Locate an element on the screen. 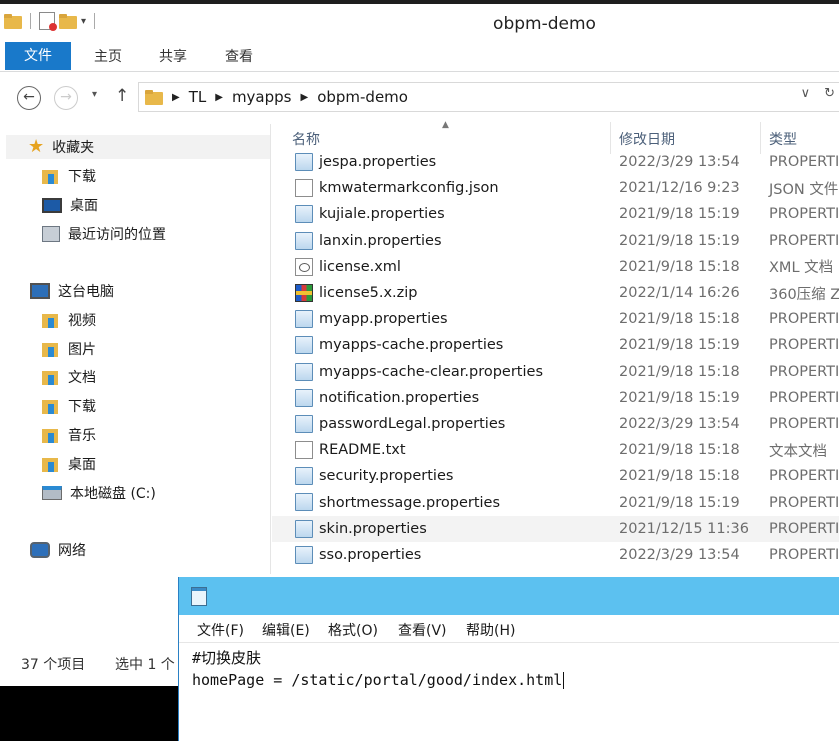 This screenshot has height=741, width=839. file-date: 2021/9/18 15:19 is located at coordinates (679, 214).